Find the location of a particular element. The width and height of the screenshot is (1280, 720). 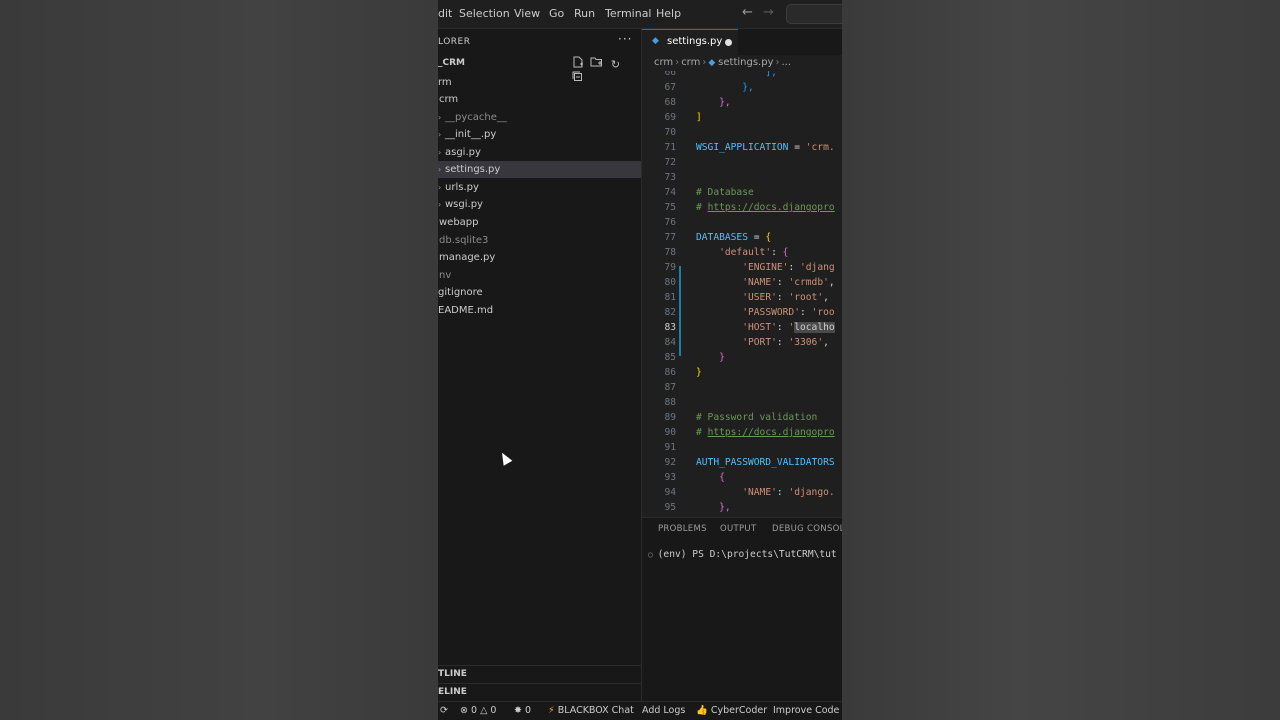

editor-tab-bar: ◆ settings.py is located at coordinates (742, 42).